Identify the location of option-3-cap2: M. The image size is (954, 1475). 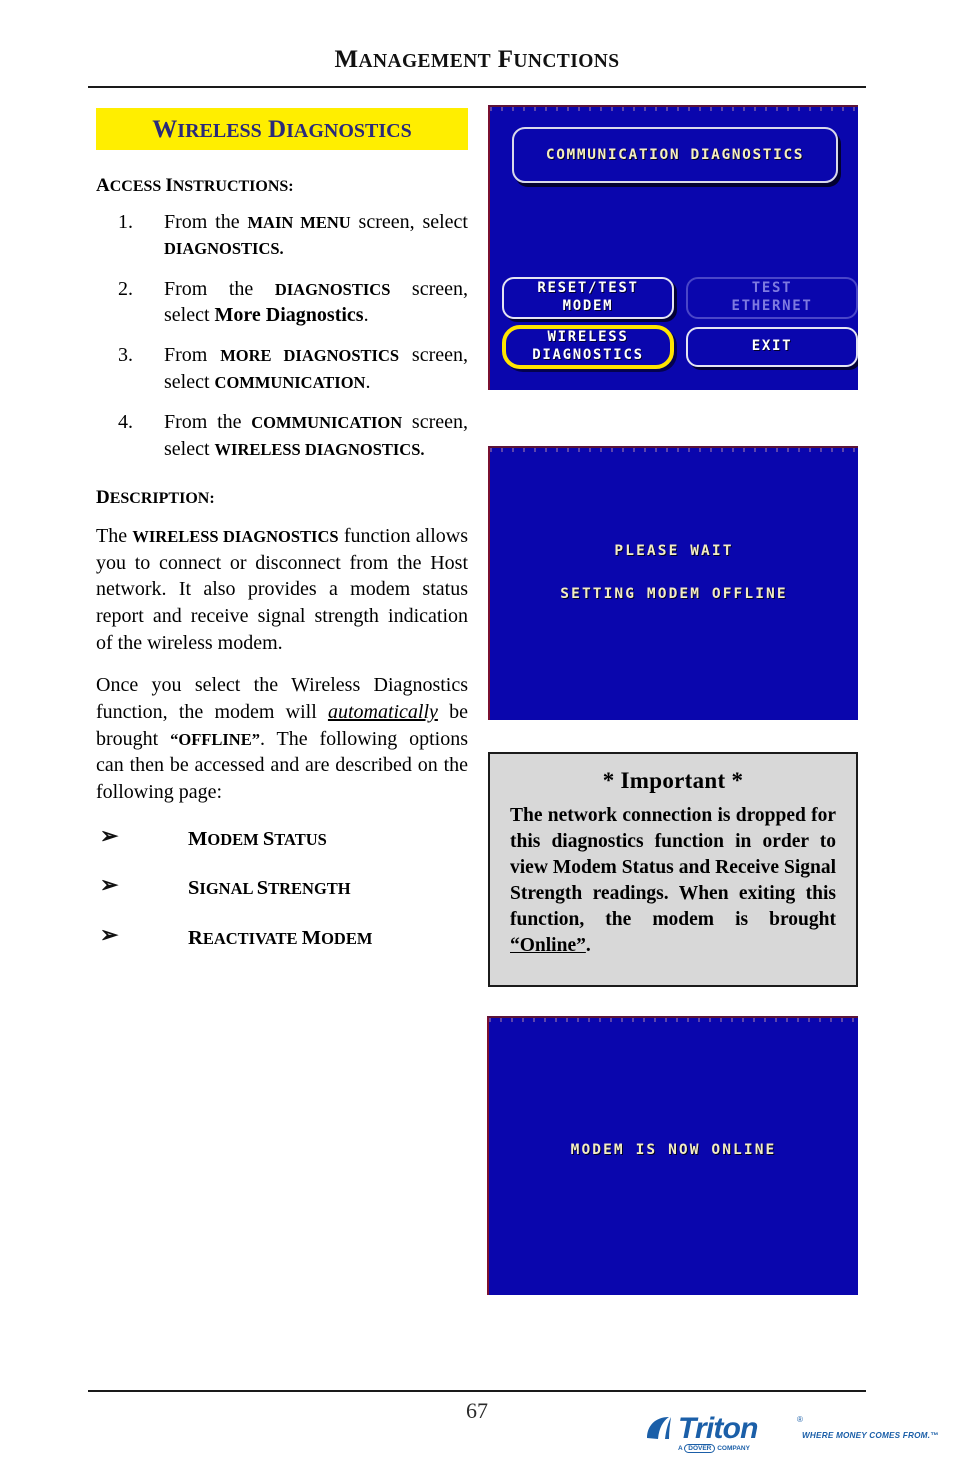
(311, 937).